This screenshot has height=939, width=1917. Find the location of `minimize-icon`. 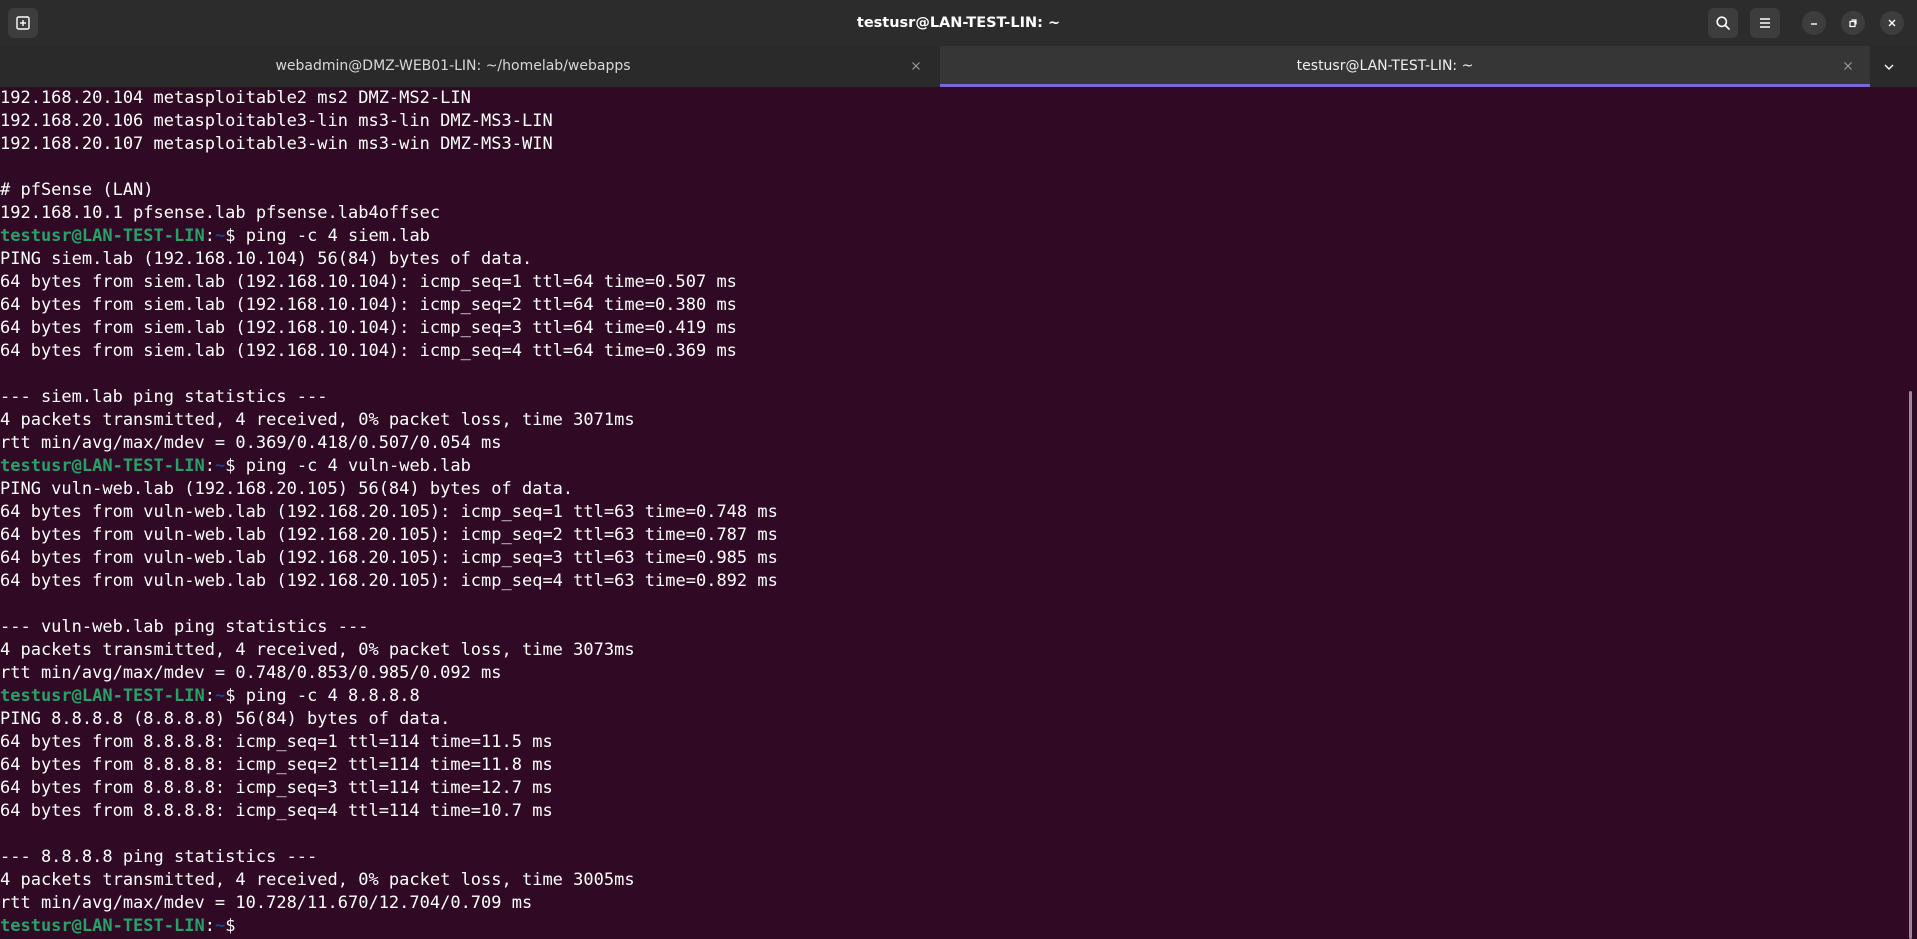

minimize-icon is located at coordinates (1814, 24).